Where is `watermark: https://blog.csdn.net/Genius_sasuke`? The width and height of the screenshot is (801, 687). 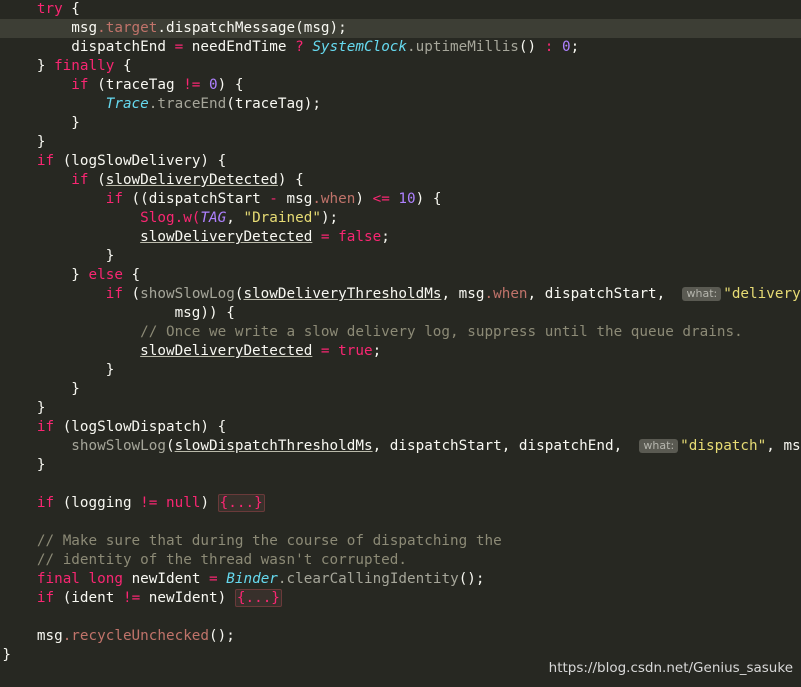
watermark: https://blog.csdn.net/Genius_sasuke is located at coordinates (670, 668).